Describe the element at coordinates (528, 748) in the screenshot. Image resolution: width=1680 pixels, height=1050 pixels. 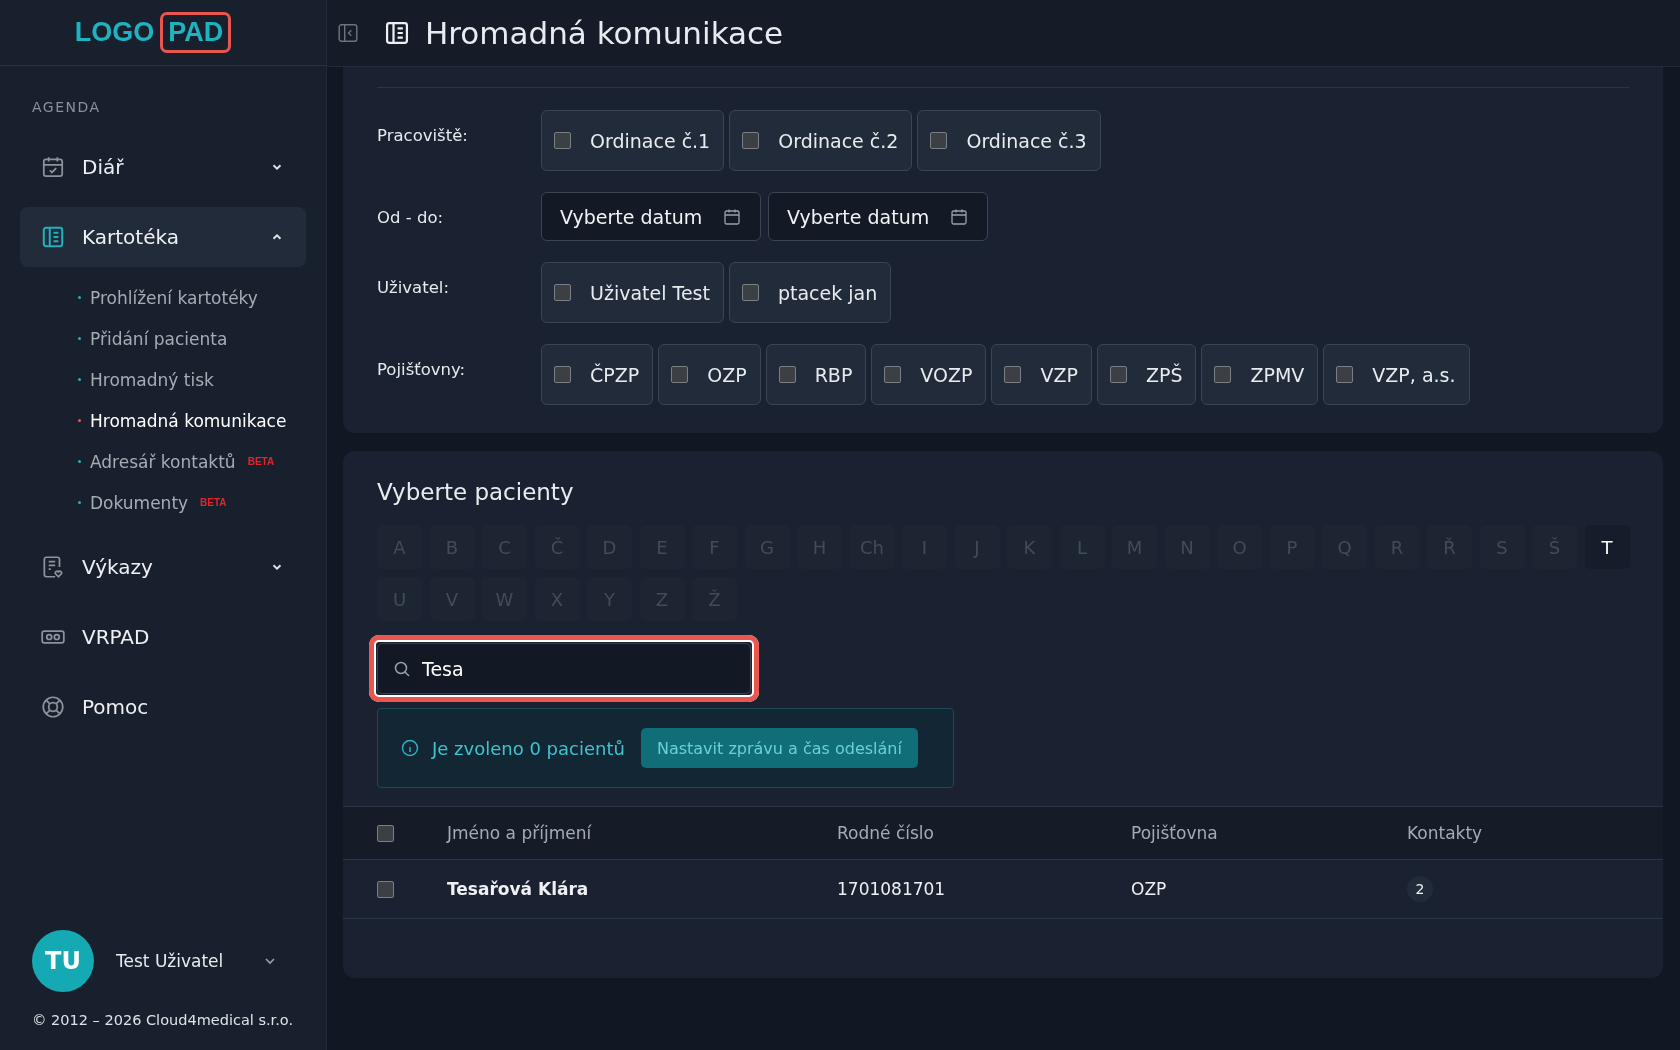
I see `selection-count: Je zvoleno 0 pacientů` at that location.